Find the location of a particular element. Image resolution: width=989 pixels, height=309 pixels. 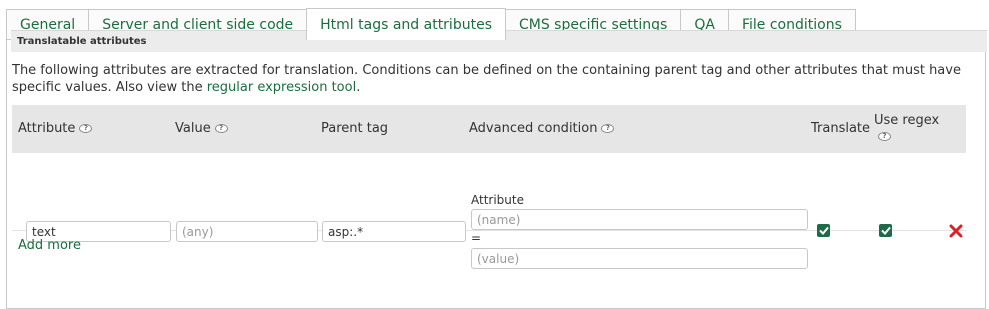

condition-attribute-label: Attribute is located at coordinates (497, 200).